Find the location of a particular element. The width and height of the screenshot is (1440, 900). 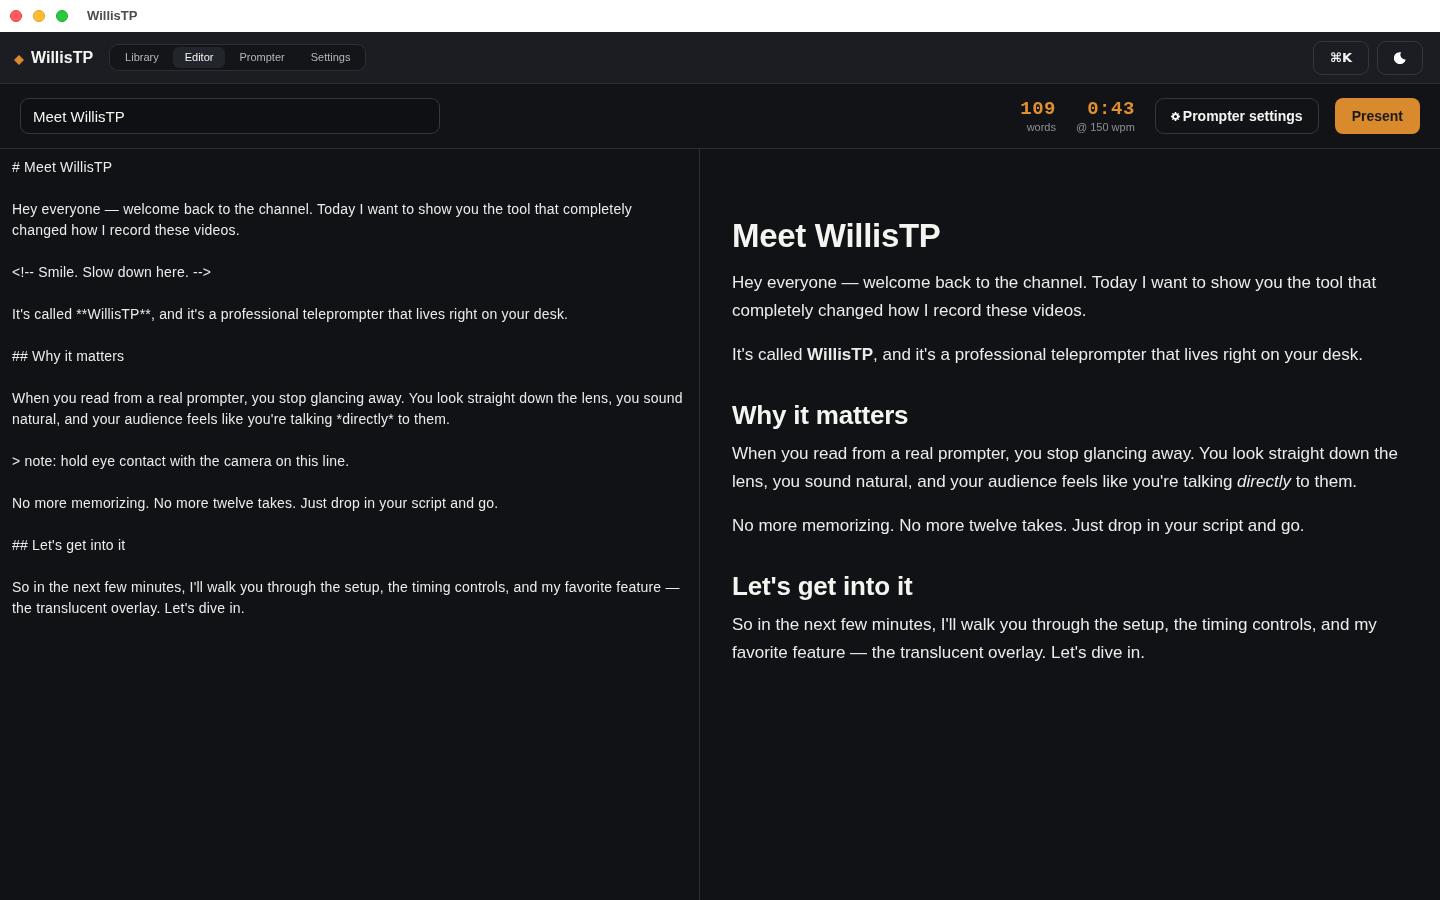

nav-tab: Library is located at coordinates (142, 57).